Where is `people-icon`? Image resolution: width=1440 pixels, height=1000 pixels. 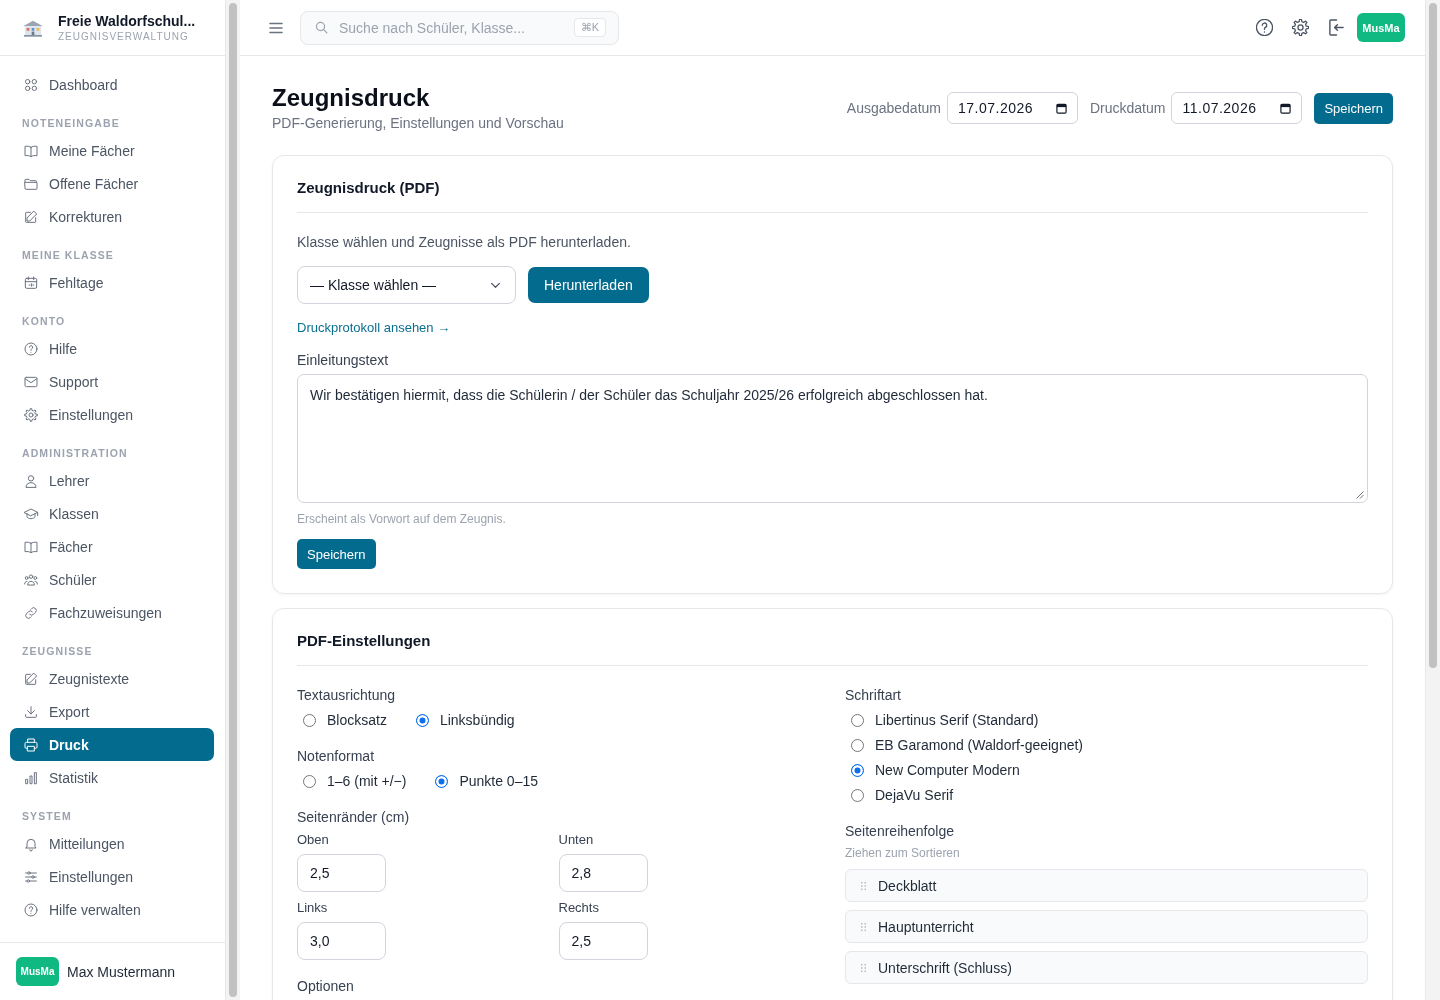 people-icon is located at coordinates (31, 579).